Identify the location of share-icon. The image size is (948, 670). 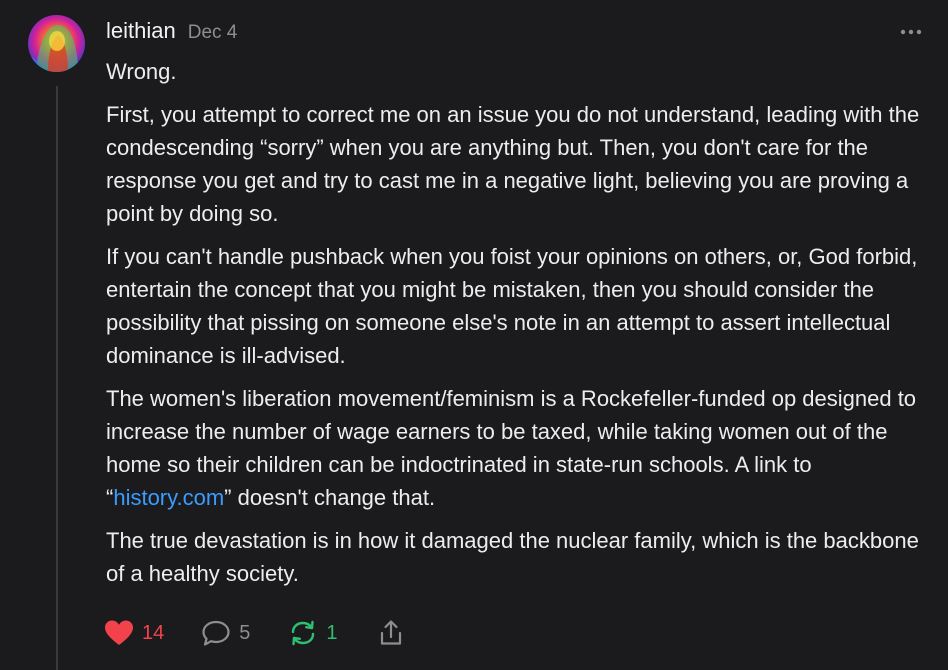
(391, 633).